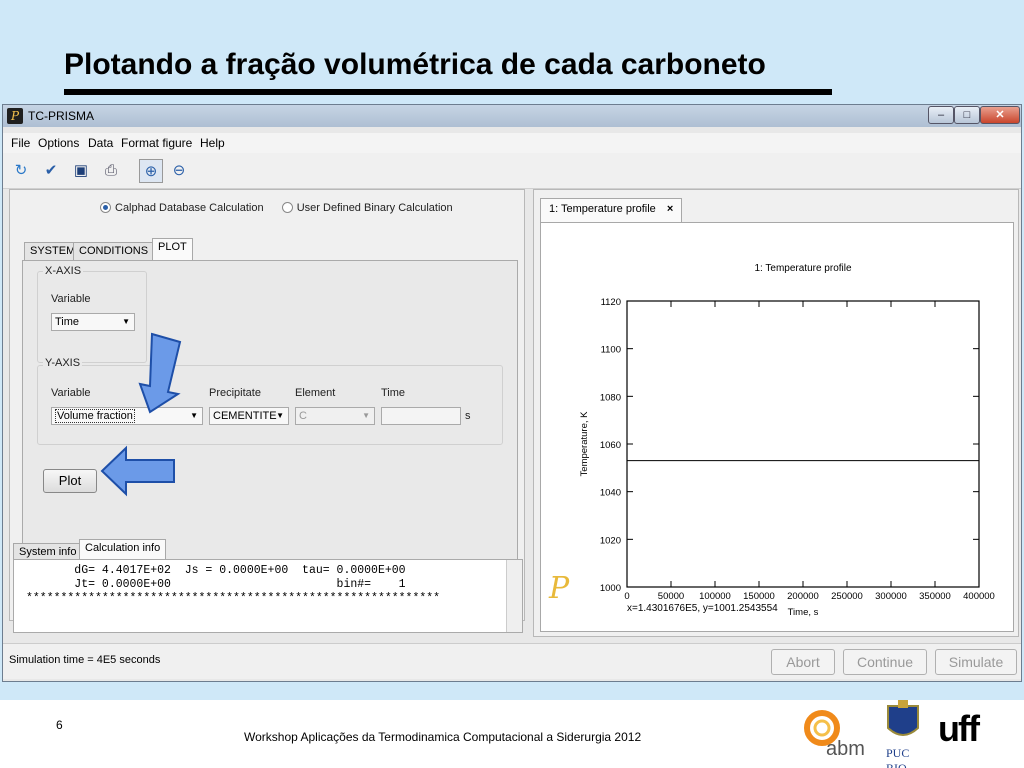  What do you see at coordinates (610, 588) in the screenshot?
I see `y-tick-label: 1000` at bounding box center [610, 588].